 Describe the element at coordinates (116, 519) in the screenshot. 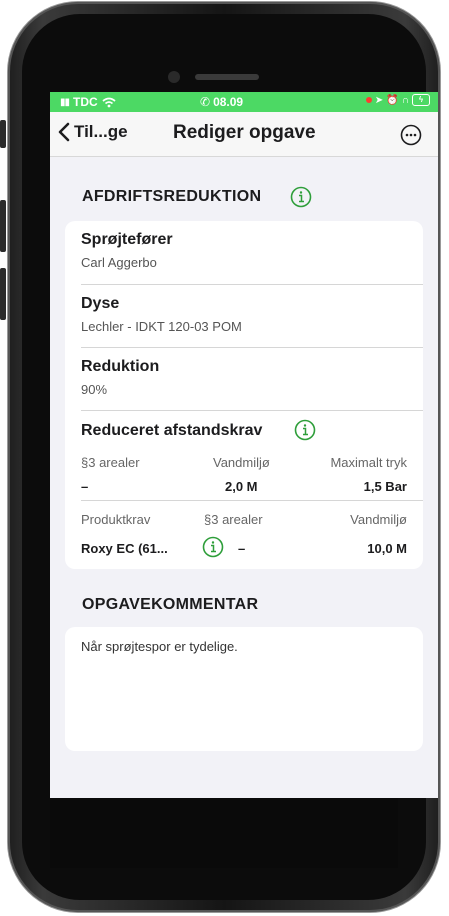

I see `row2-header-produktkrav: Produktkrav` at that location.